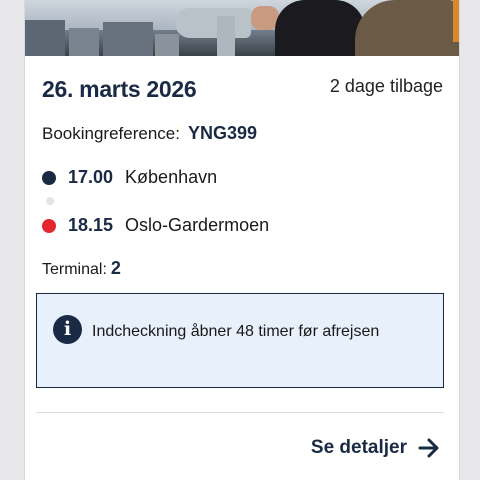 This screenshot has height=480, width=480. Describe the element at coordinates (242, 28) in the screenshot. I see `destination-photo` at that location.